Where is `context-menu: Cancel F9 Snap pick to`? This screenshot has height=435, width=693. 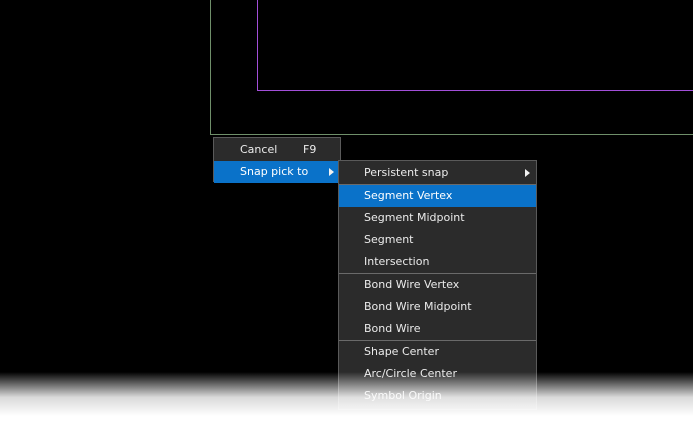 context-menu: Cancel F9 Snap pick to is located at coordinates (277, 160).